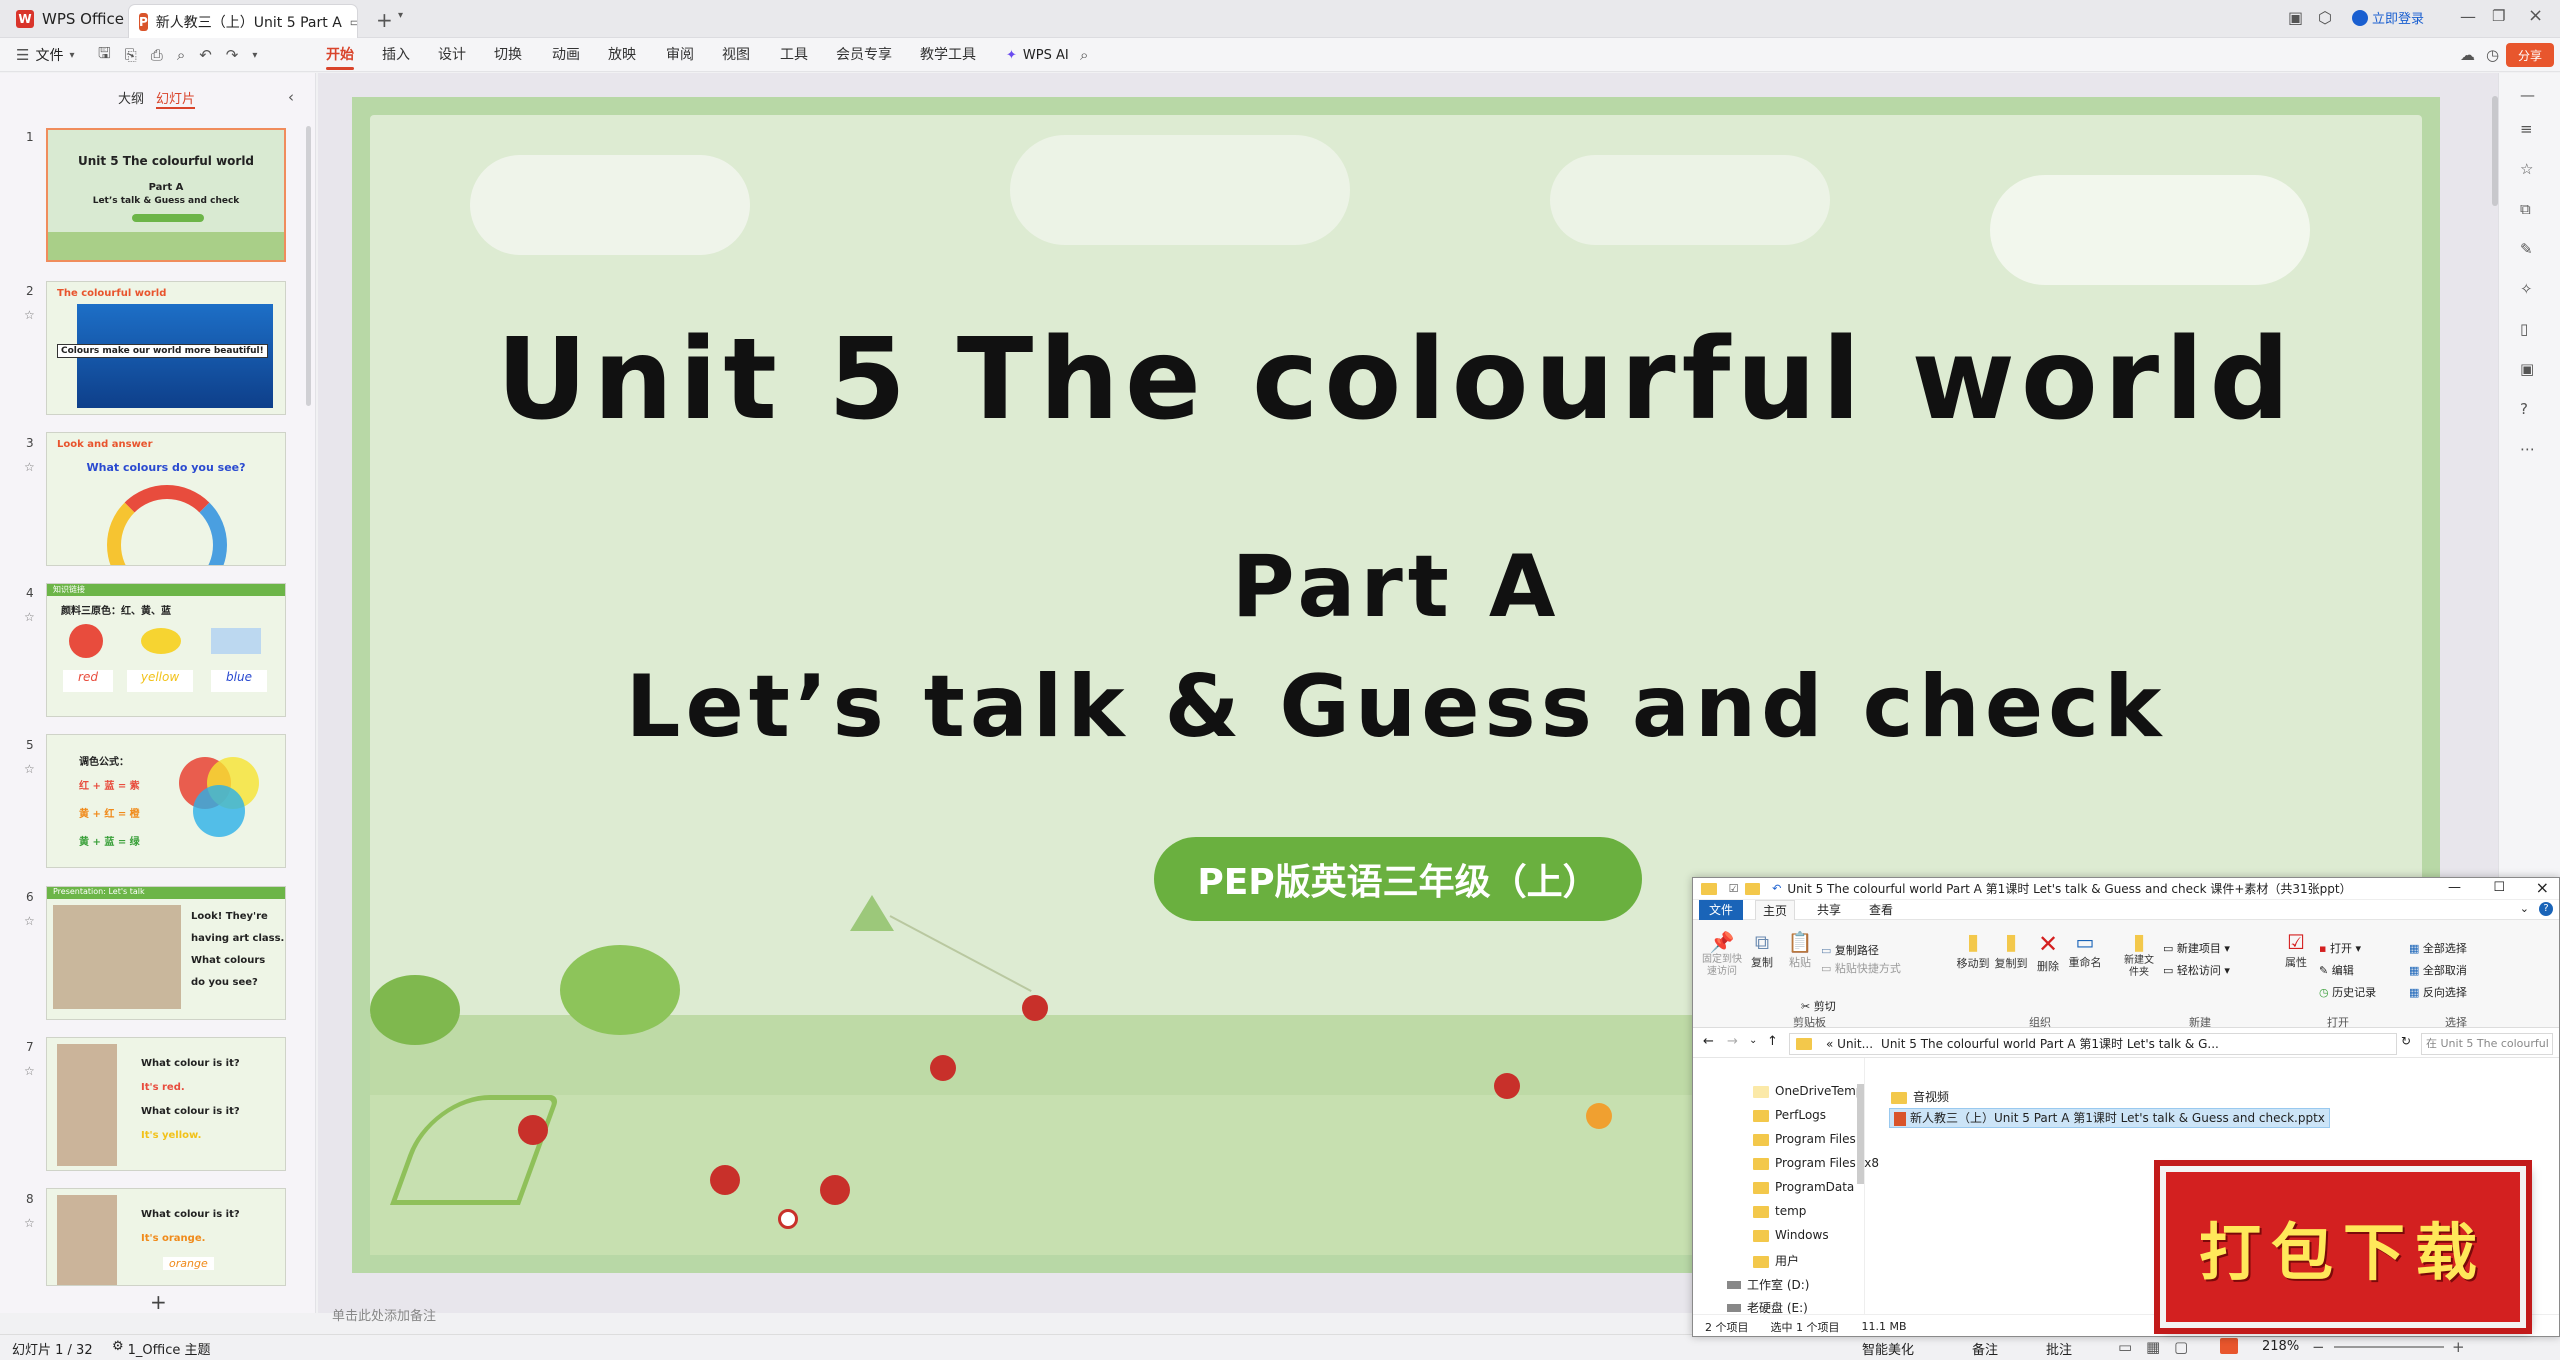 Image resolution: width=2560 pixels, height=1360 pixels. What do you see at coordinates (1985, 1348) in the screenshot?
I see `notes-button: 备注` at bounding box center [1985, 1348].